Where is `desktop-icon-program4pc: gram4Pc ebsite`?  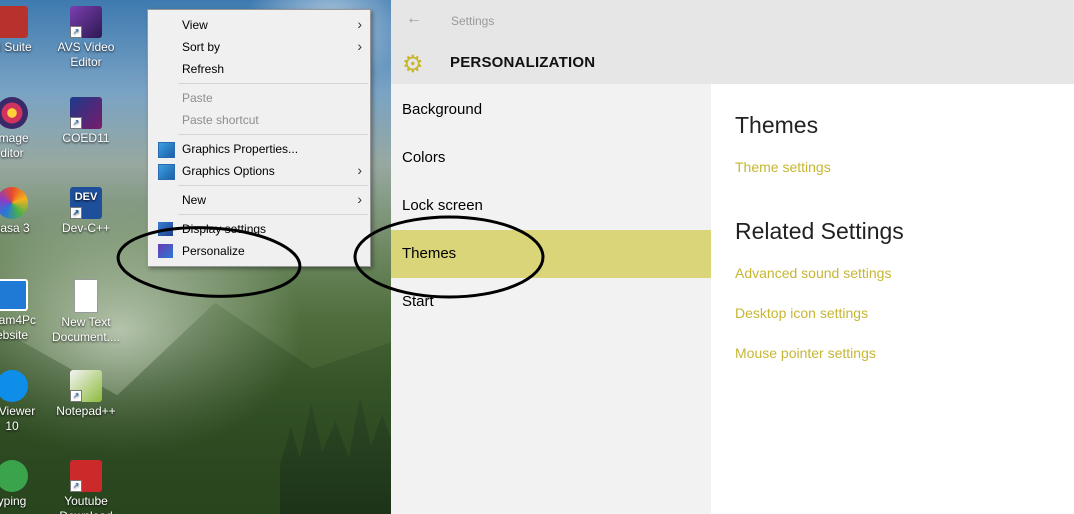
desktop-icon-program4pc: gram4Pc ebsite is located at coordinates (26, 311).